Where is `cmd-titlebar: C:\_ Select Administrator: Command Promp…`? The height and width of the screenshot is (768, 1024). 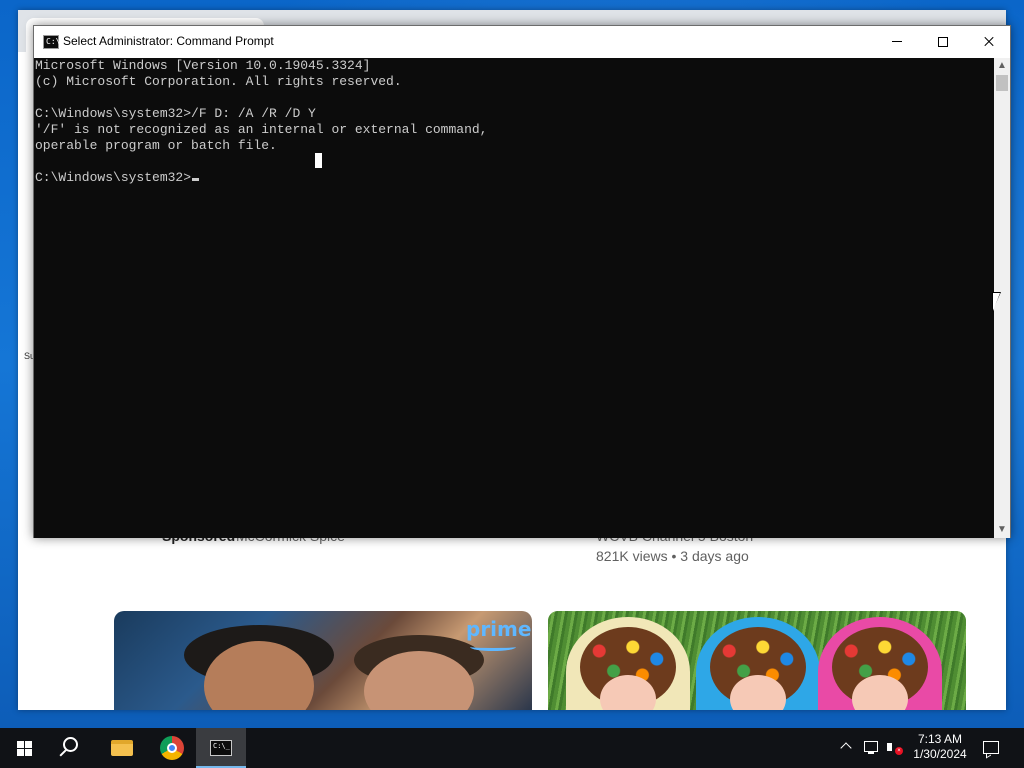 cmd-titlebar: C:\_ Select Administrator: Command Promp… is located at coordinates (522, 42).